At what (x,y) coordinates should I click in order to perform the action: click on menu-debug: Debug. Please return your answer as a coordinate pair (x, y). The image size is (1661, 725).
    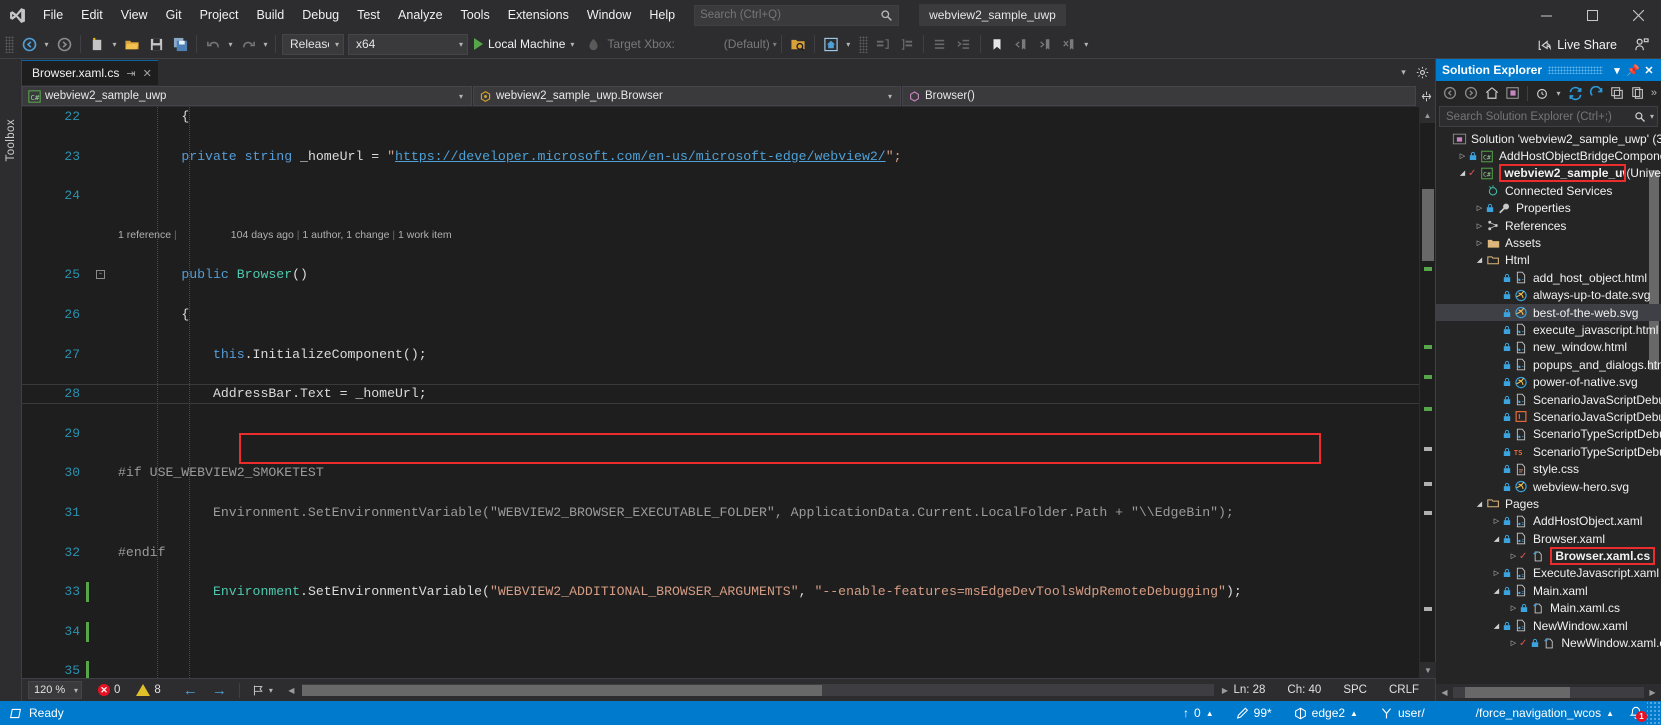
    Looking at the image, I should click on (320, 15).